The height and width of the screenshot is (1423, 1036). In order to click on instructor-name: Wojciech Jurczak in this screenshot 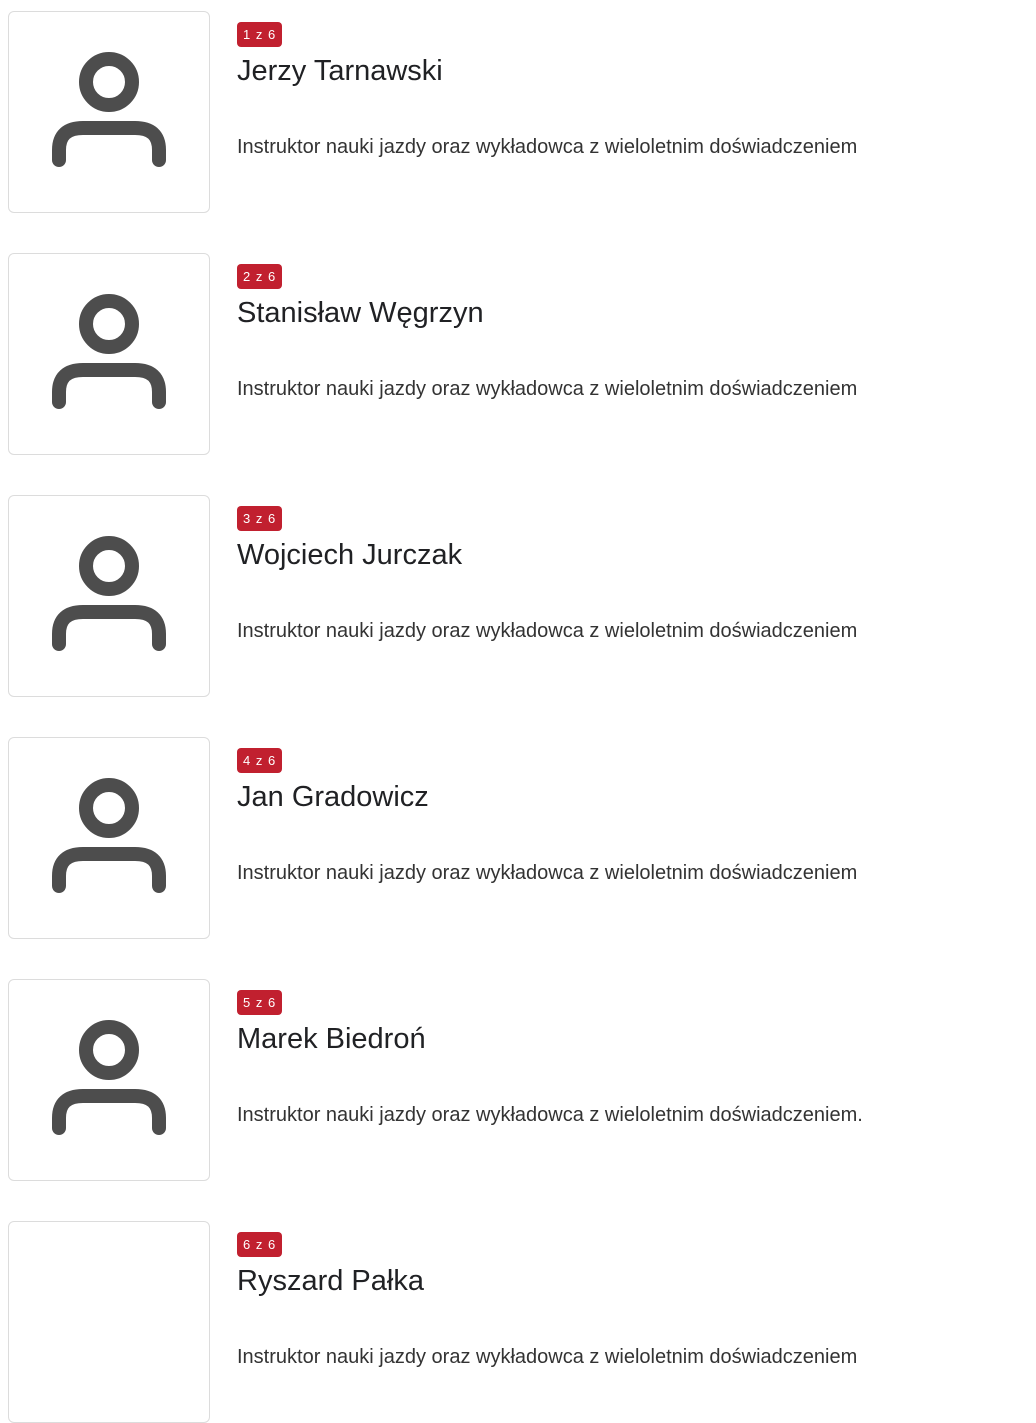, I will do `click(350, 555)`.